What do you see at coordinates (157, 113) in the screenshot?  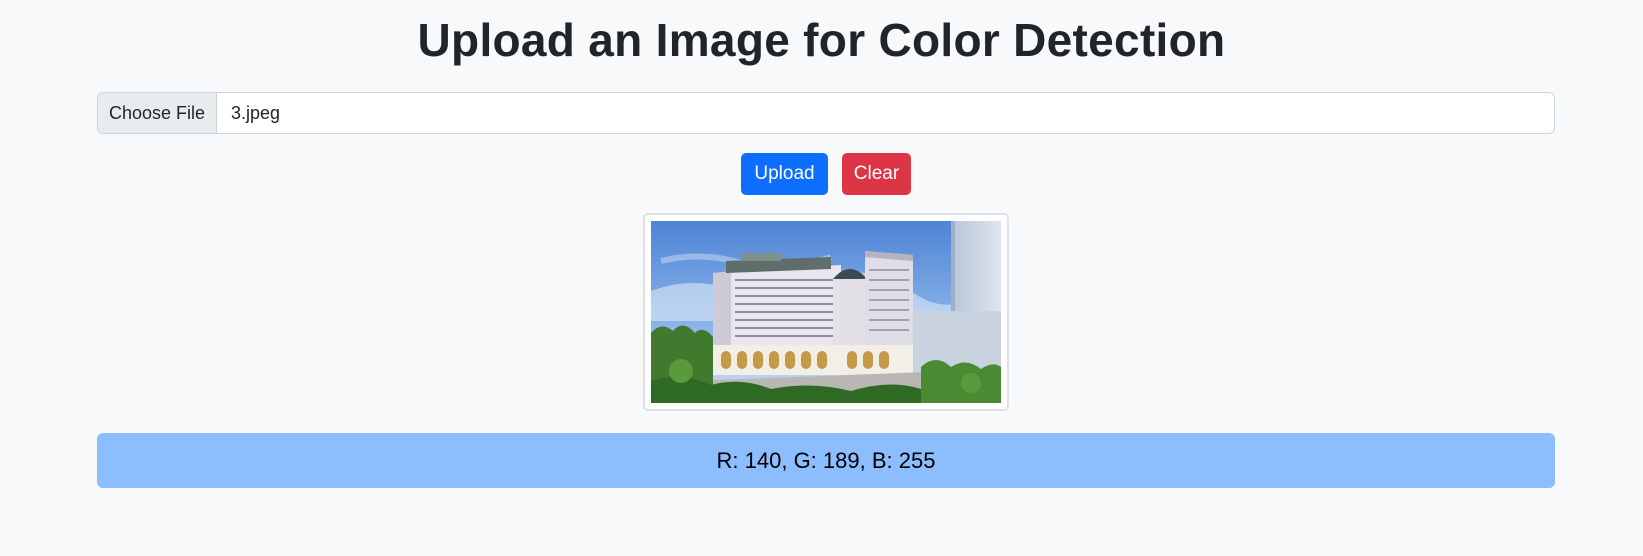 I see `choose-file-button: Choose File` at bounding box center [157, 113].